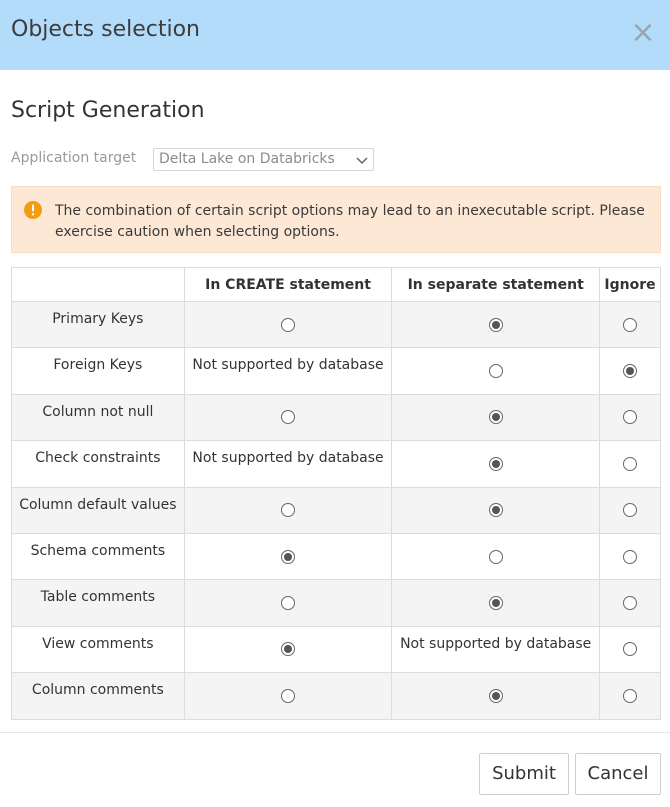  Describe the element at coordinates (335, 732) in the screenshot. I see `footer-divider` at that location.